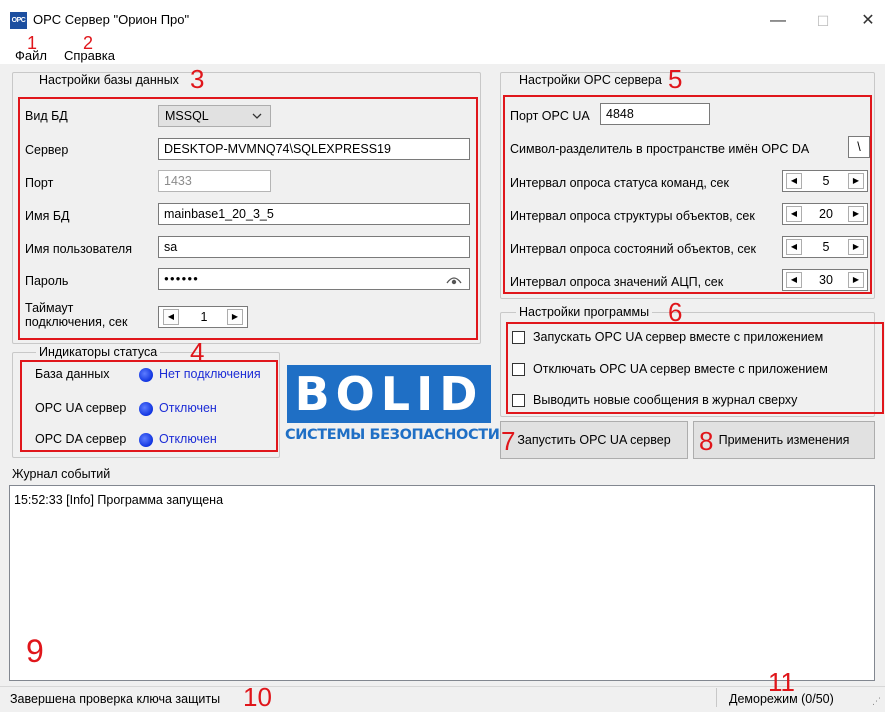 The image size is (885, 712). Describe the element at coordinates (171, 317) in the screenshot. I see `timeout-decrement-button: ◀` at that location.